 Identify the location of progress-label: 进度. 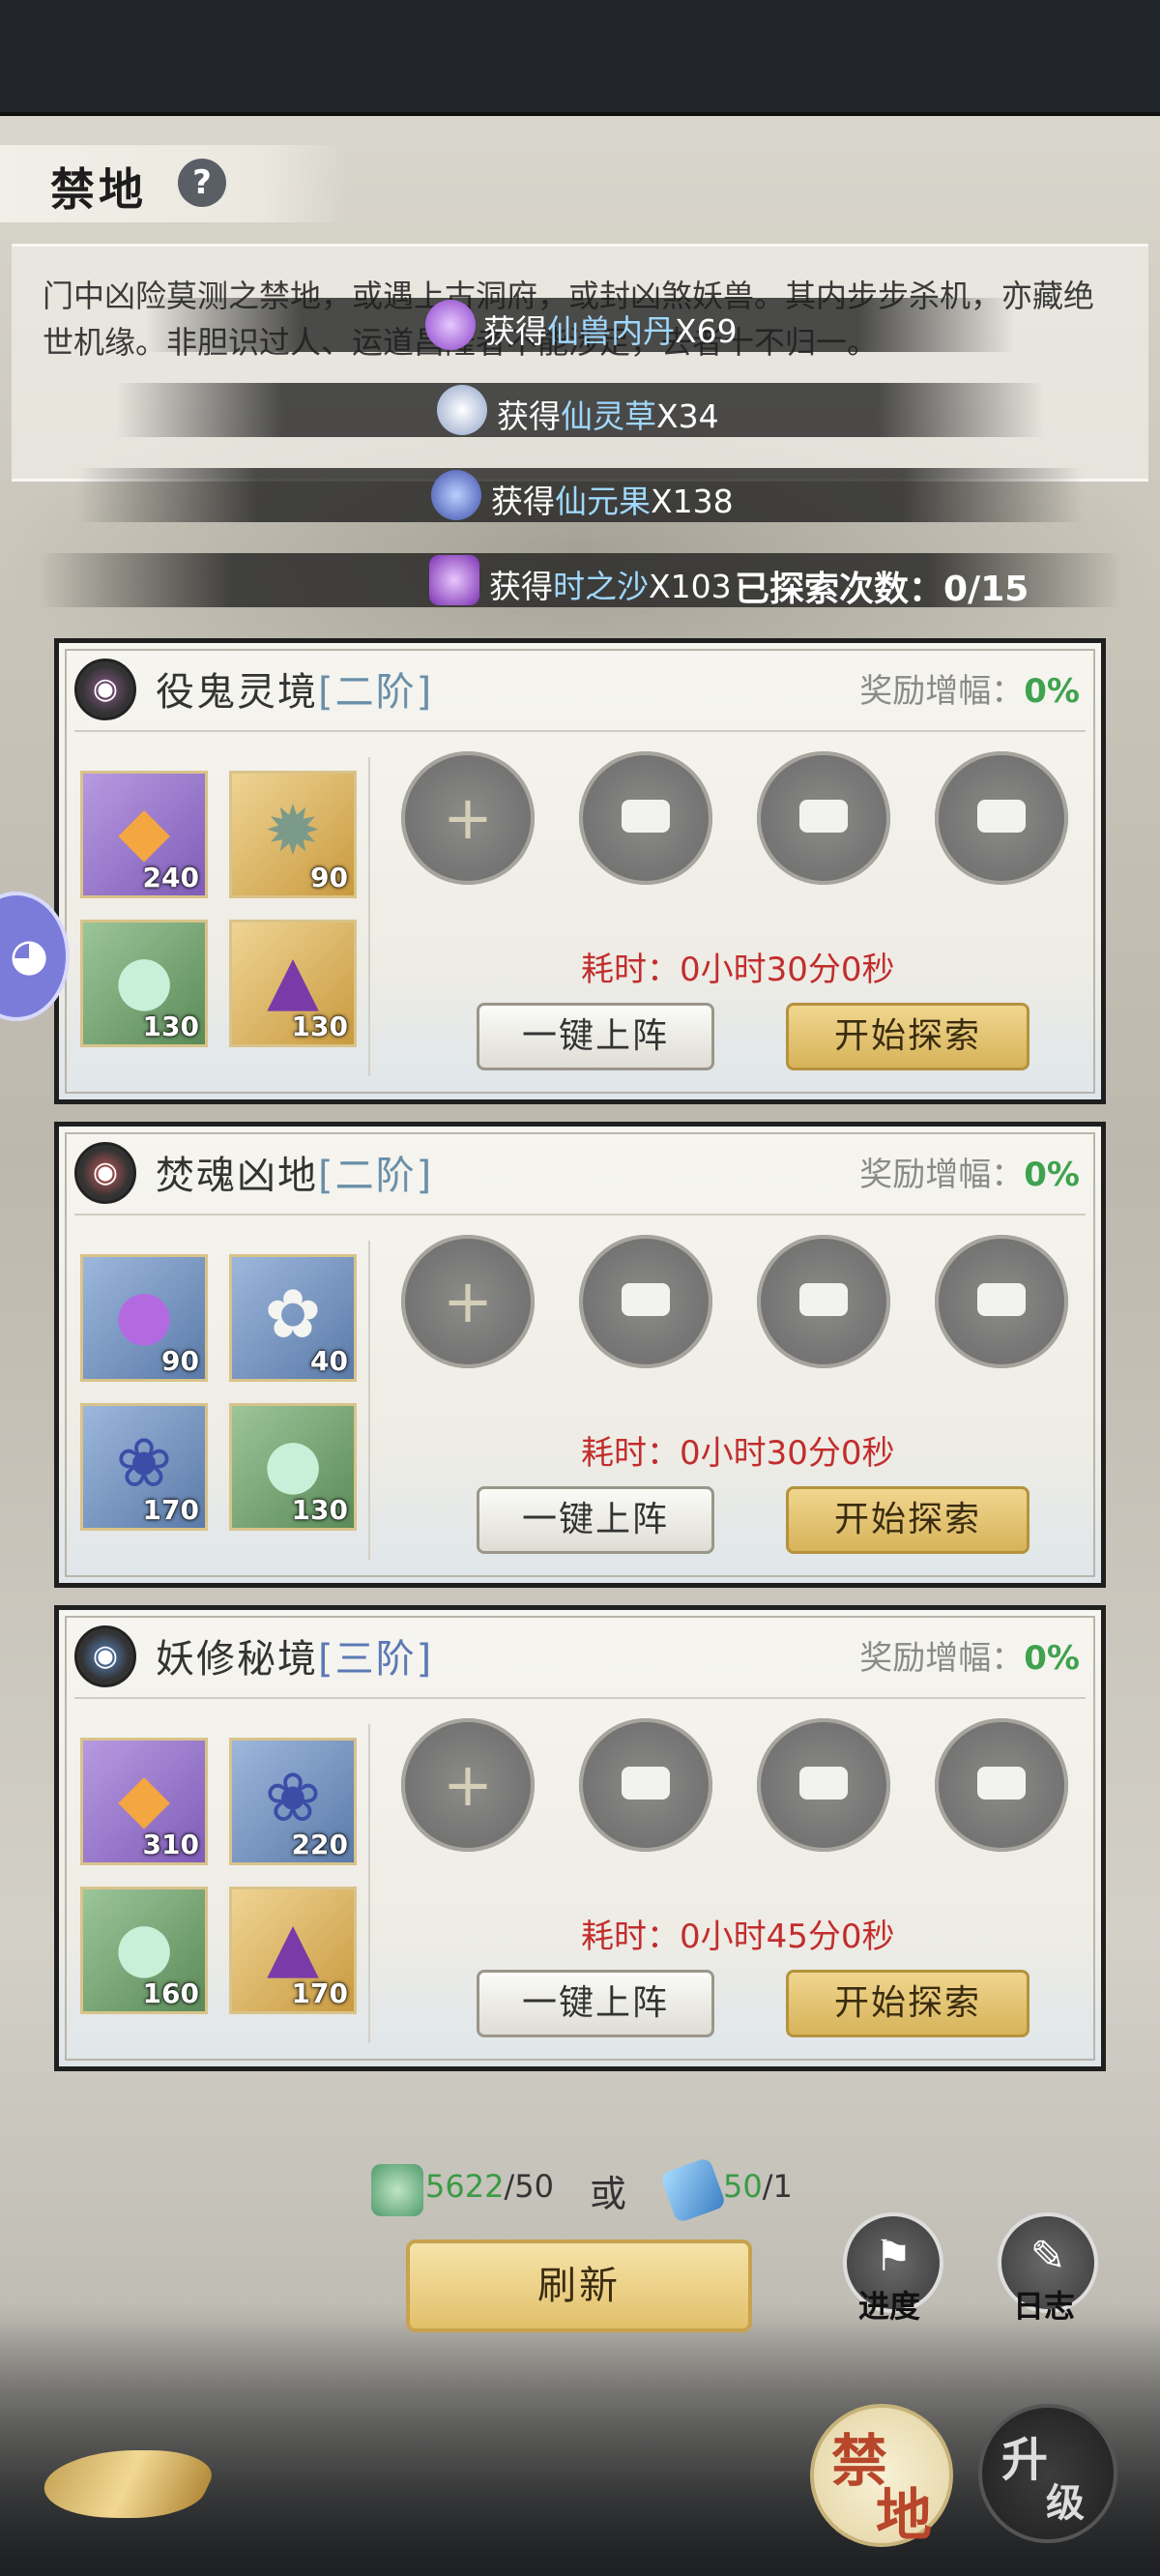
(888, 2306).